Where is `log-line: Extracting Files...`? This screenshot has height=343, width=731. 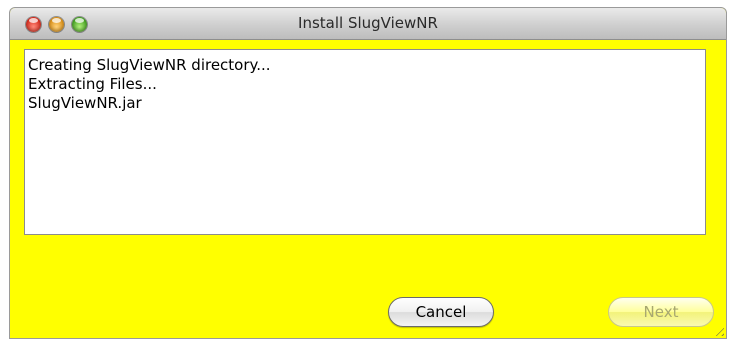 log-line: Extracting Files... is located at coordinates (92, 84).